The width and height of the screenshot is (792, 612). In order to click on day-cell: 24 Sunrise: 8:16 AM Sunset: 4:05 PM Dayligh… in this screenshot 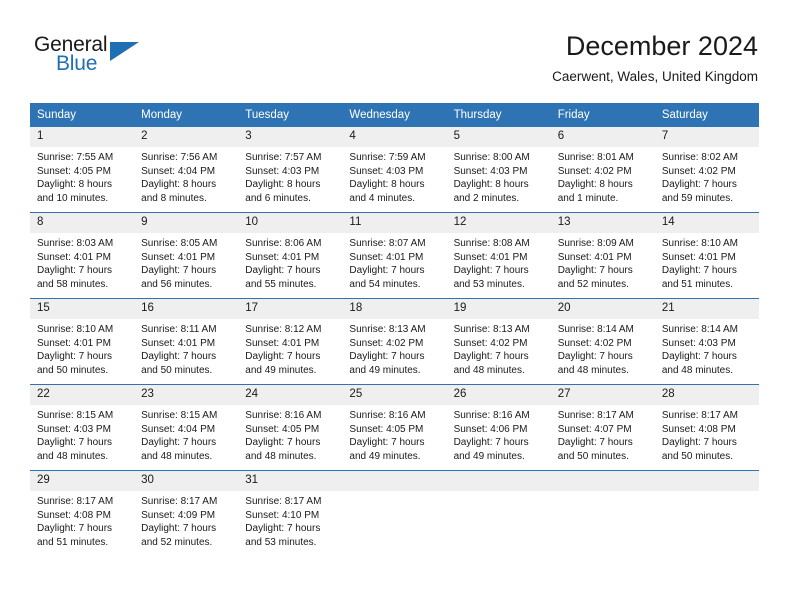, I will do `click(290, 427)`.